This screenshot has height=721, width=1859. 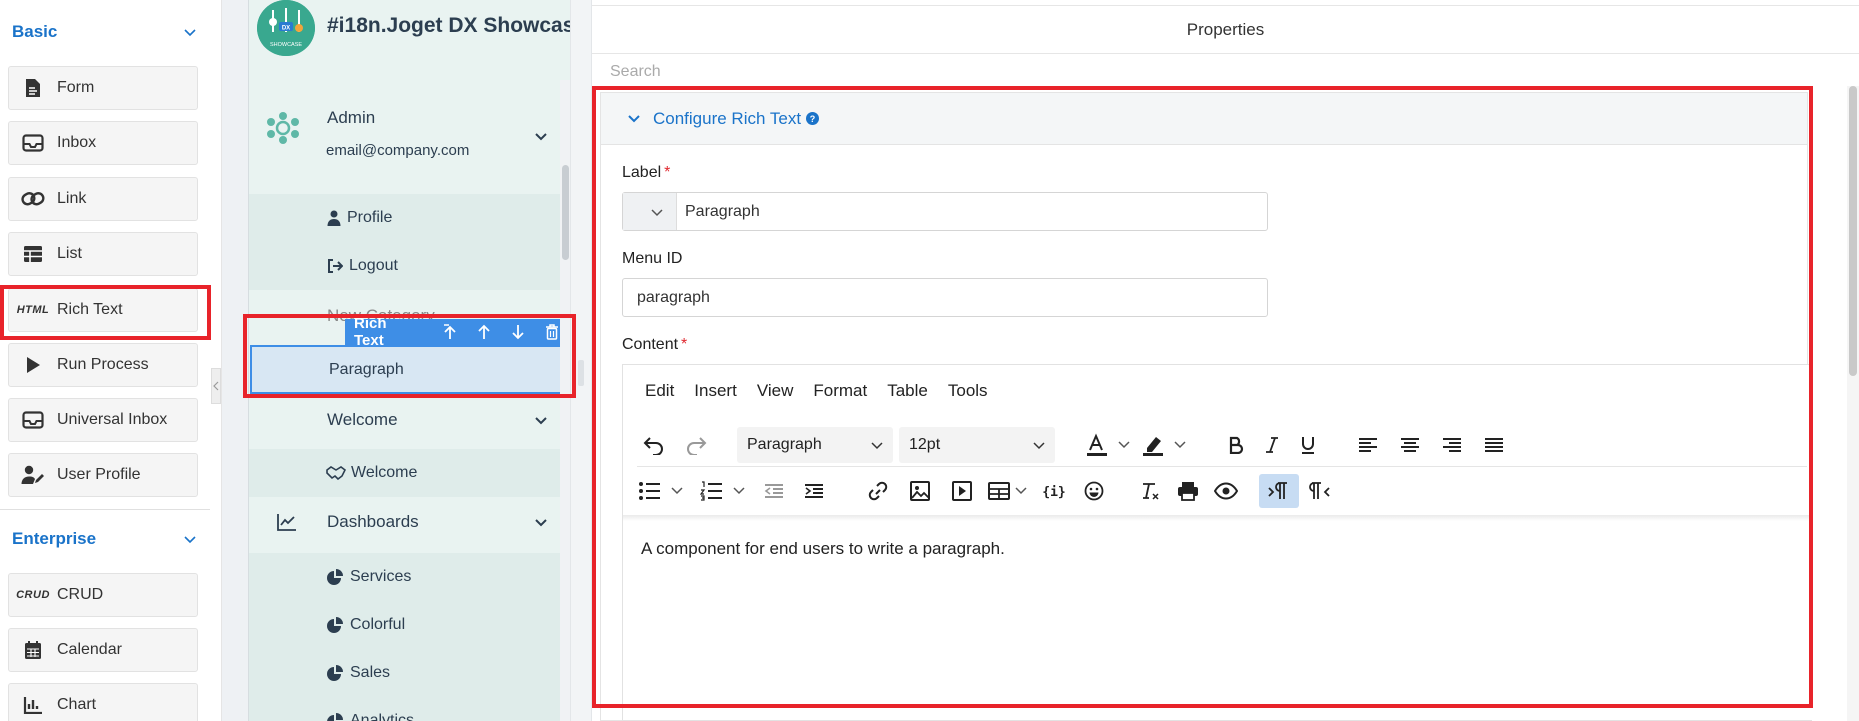 What do you see at coordinates (103, 650) in the screenshot?
I see `palette-item-calendar: Calendar` at bounding box center [103, 650].